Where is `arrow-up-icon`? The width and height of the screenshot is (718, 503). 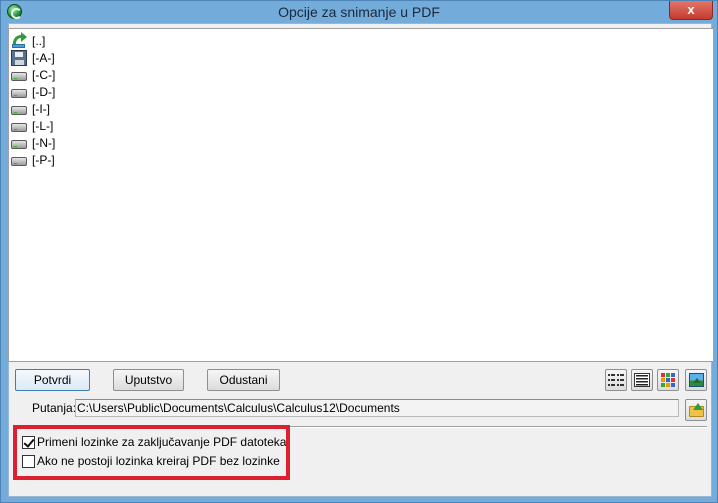 arrow-up-icon is located at coordinates (698, 406).